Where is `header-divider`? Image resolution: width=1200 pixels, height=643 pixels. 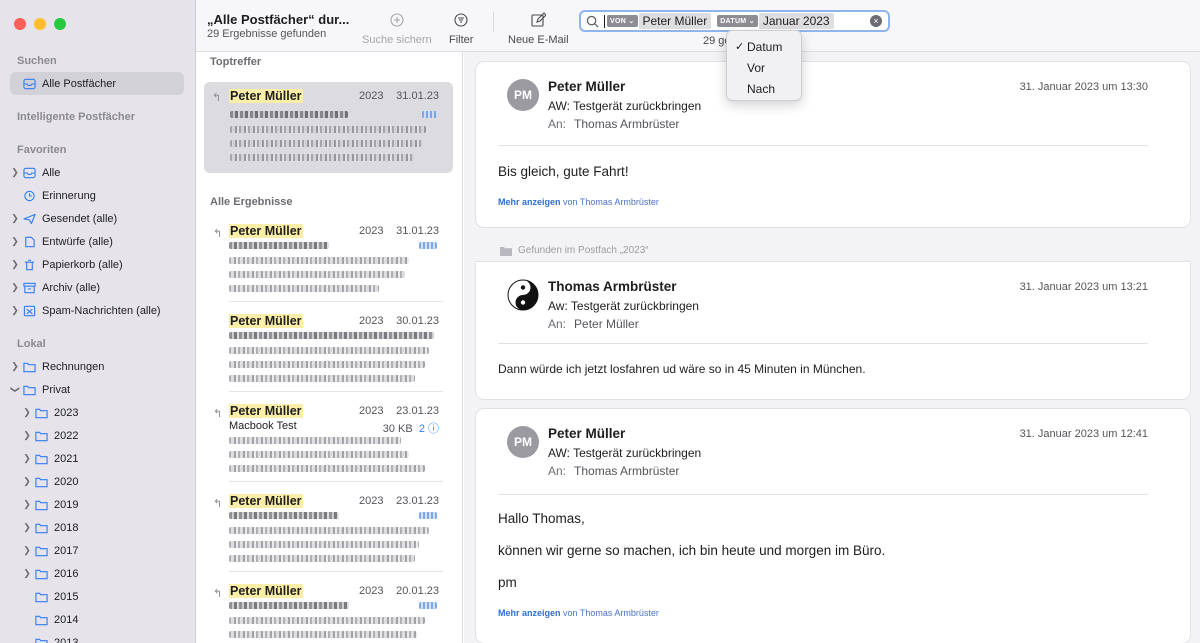
header-divider is located at coordinates (823, 494).